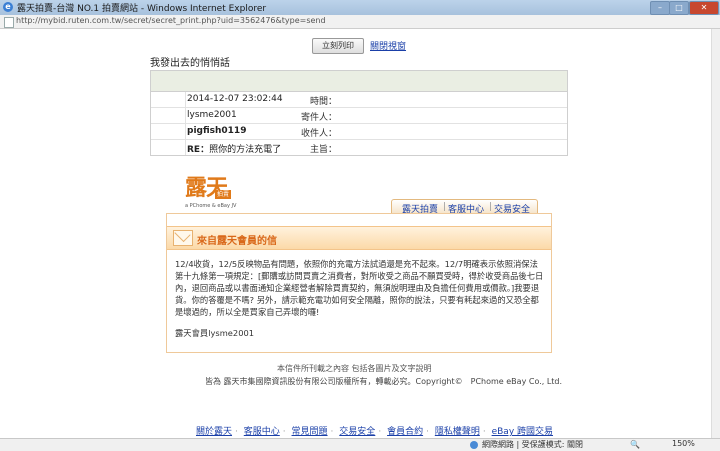 Image resolution: width=720 pixels, height=451 pixels. What do you see at coordinates (457, 432) in the screenshot?
I see `footer-link-privacy: 隱私權聲明` at bounding box center [457, 432].